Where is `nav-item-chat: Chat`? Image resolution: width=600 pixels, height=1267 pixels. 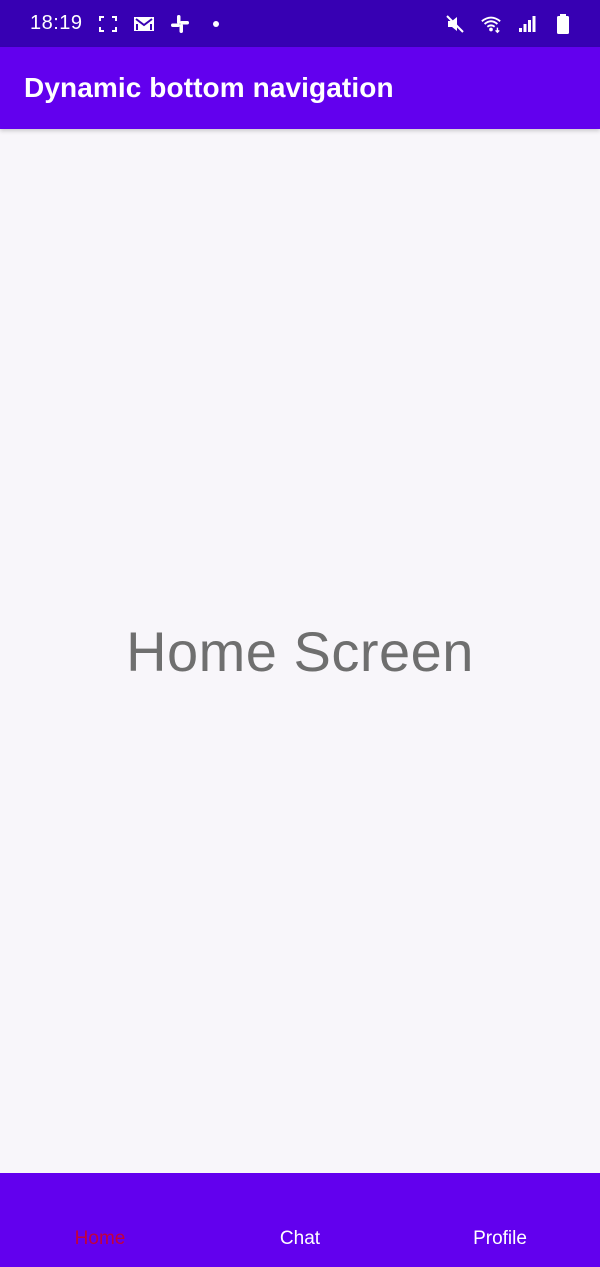
nav-item-chat: Chat is located at coordinates (300, 1220).